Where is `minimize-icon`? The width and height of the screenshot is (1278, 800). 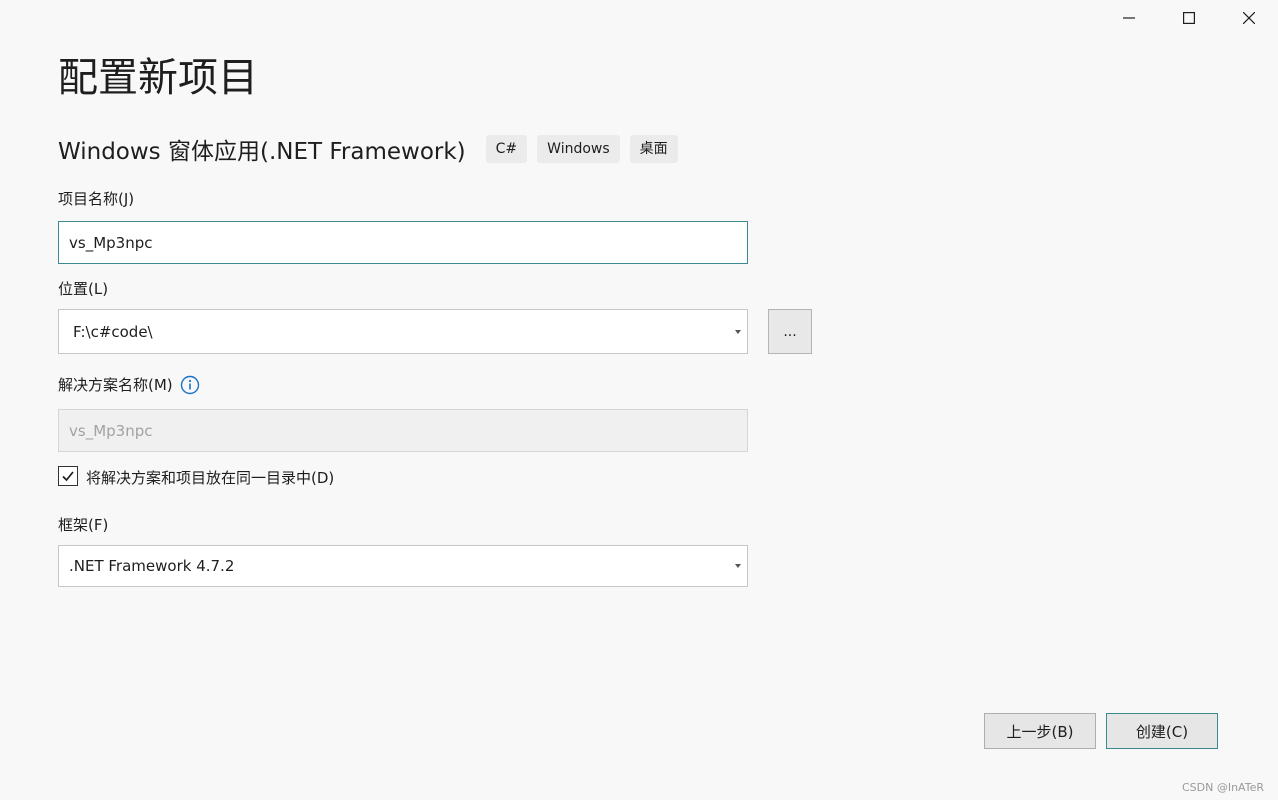
minimize-icon is located at coordinates (1129, 18).